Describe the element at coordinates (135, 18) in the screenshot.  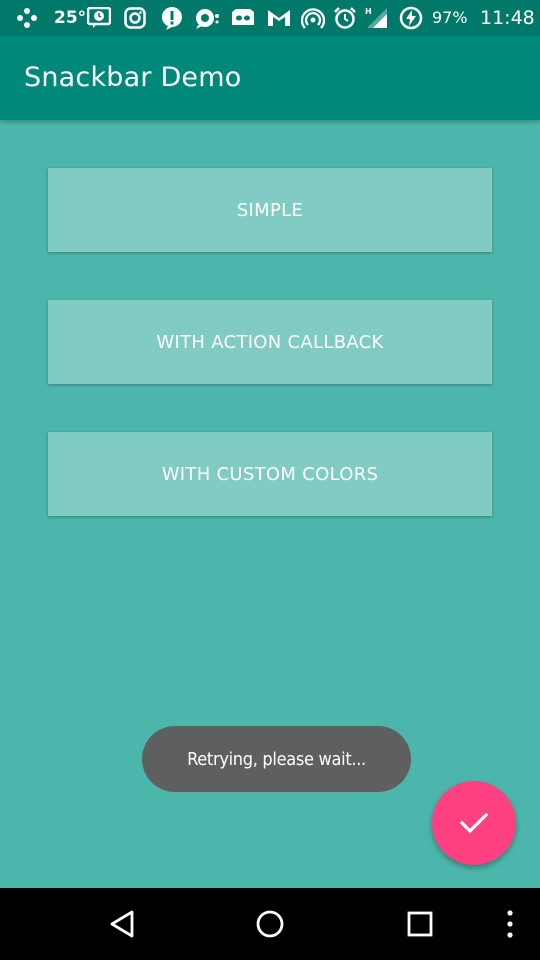
I see `instagram-icon` at that location.